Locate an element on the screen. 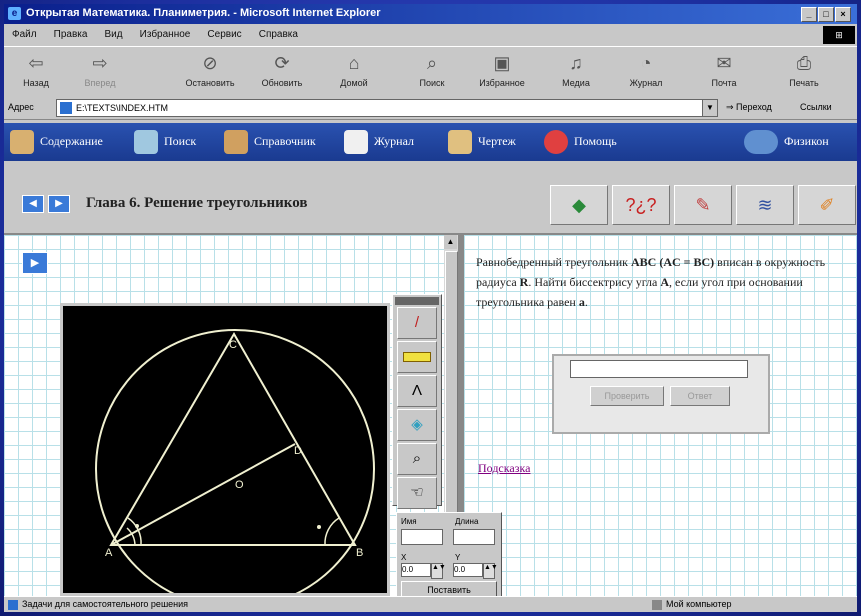  ruler-tool is located at coordinates (417, 357).